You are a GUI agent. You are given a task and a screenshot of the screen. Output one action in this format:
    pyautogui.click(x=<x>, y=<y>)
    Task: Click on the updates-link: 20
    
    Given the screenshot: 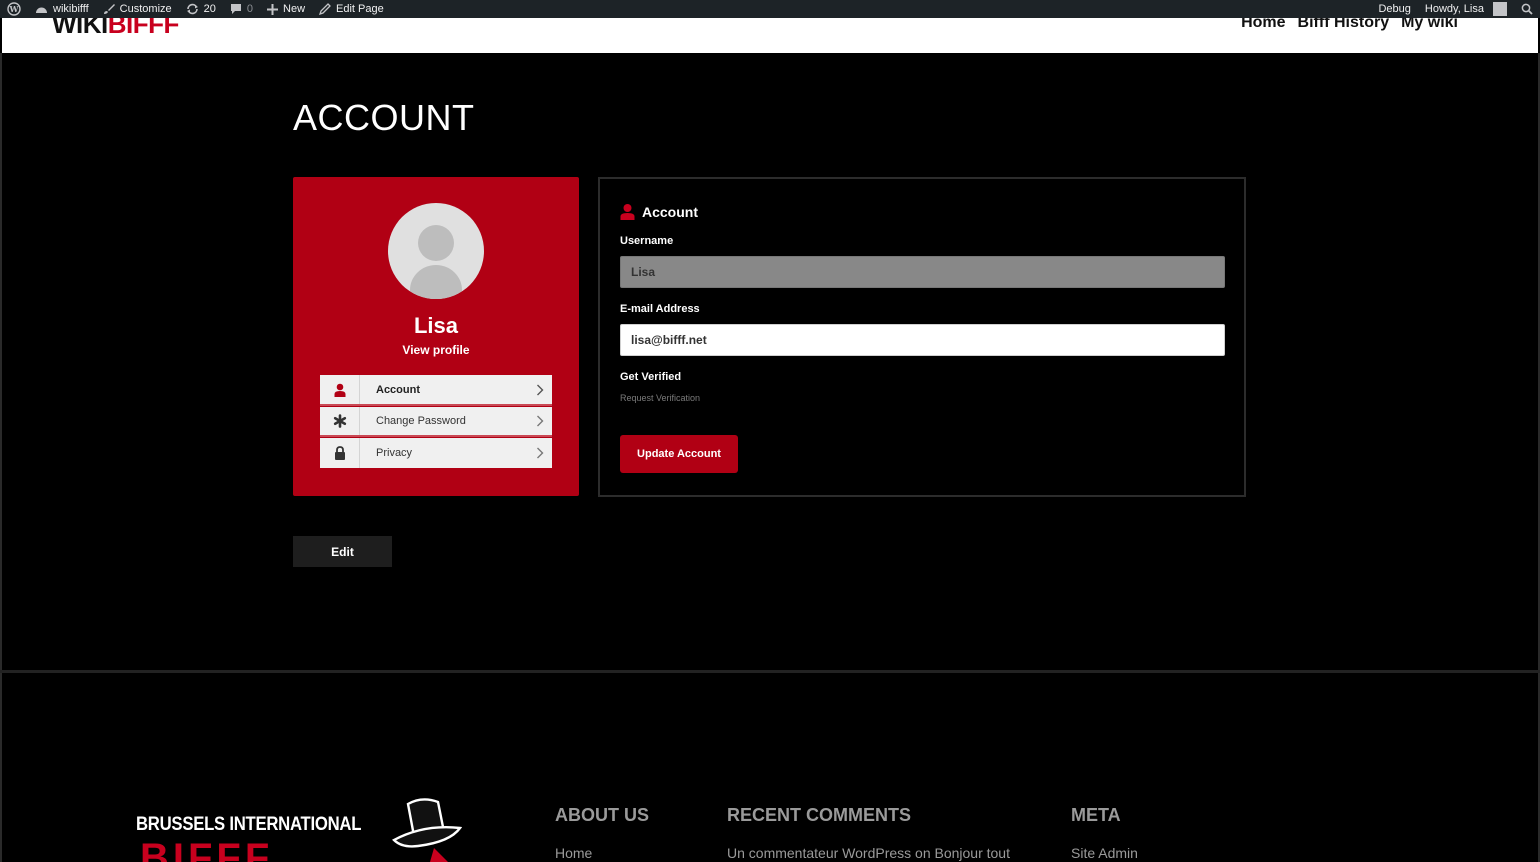 What is the action you would take?
    pyautogui.click(x=201, y=9)
    